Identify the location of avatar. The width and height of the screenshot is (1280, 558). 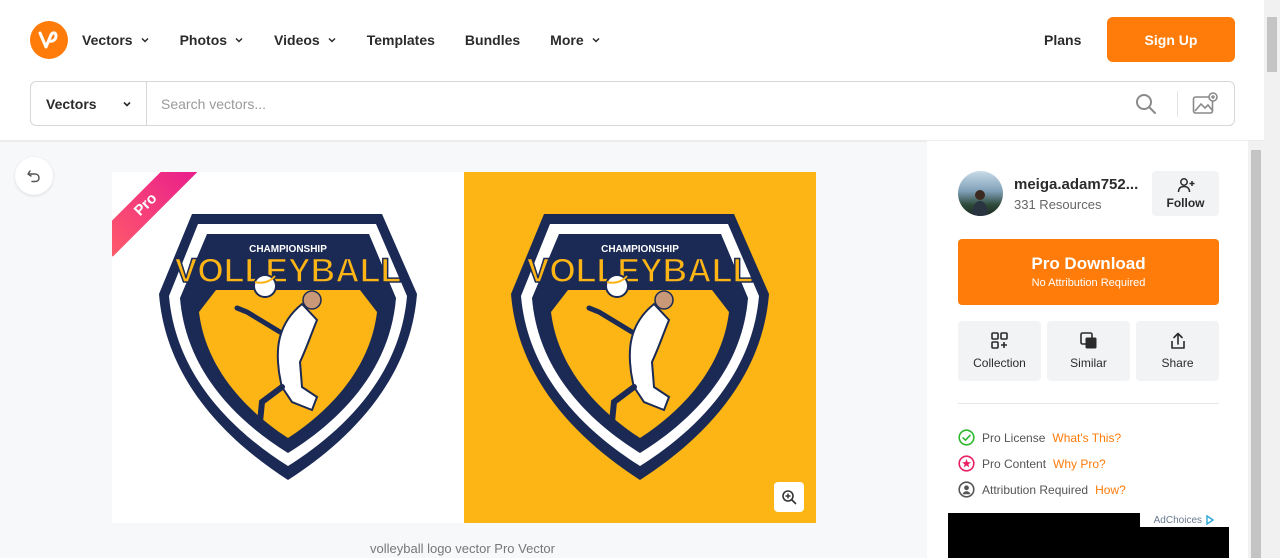
(980, 193).